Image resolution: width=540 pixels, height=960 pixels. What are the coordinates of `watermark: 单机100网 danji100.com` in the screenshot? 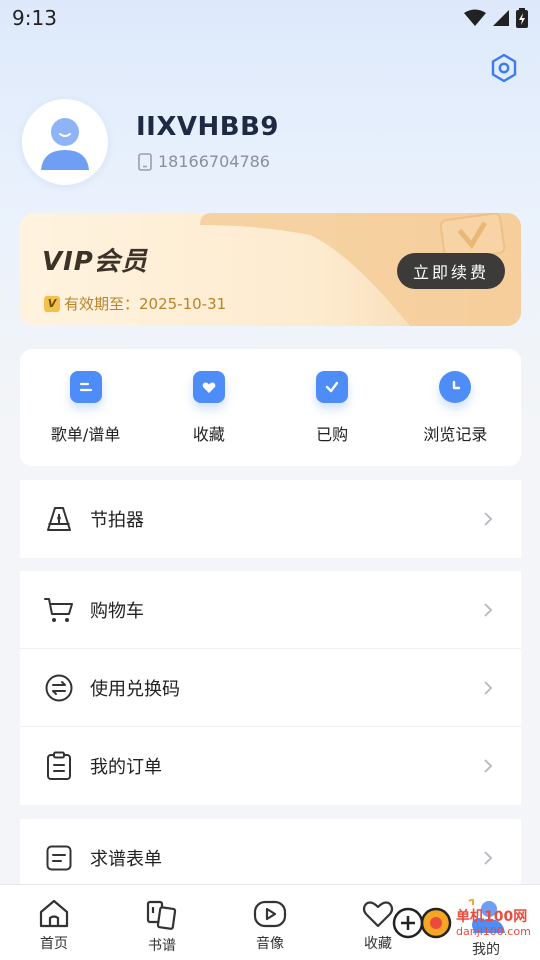 It's located at (461, 923).